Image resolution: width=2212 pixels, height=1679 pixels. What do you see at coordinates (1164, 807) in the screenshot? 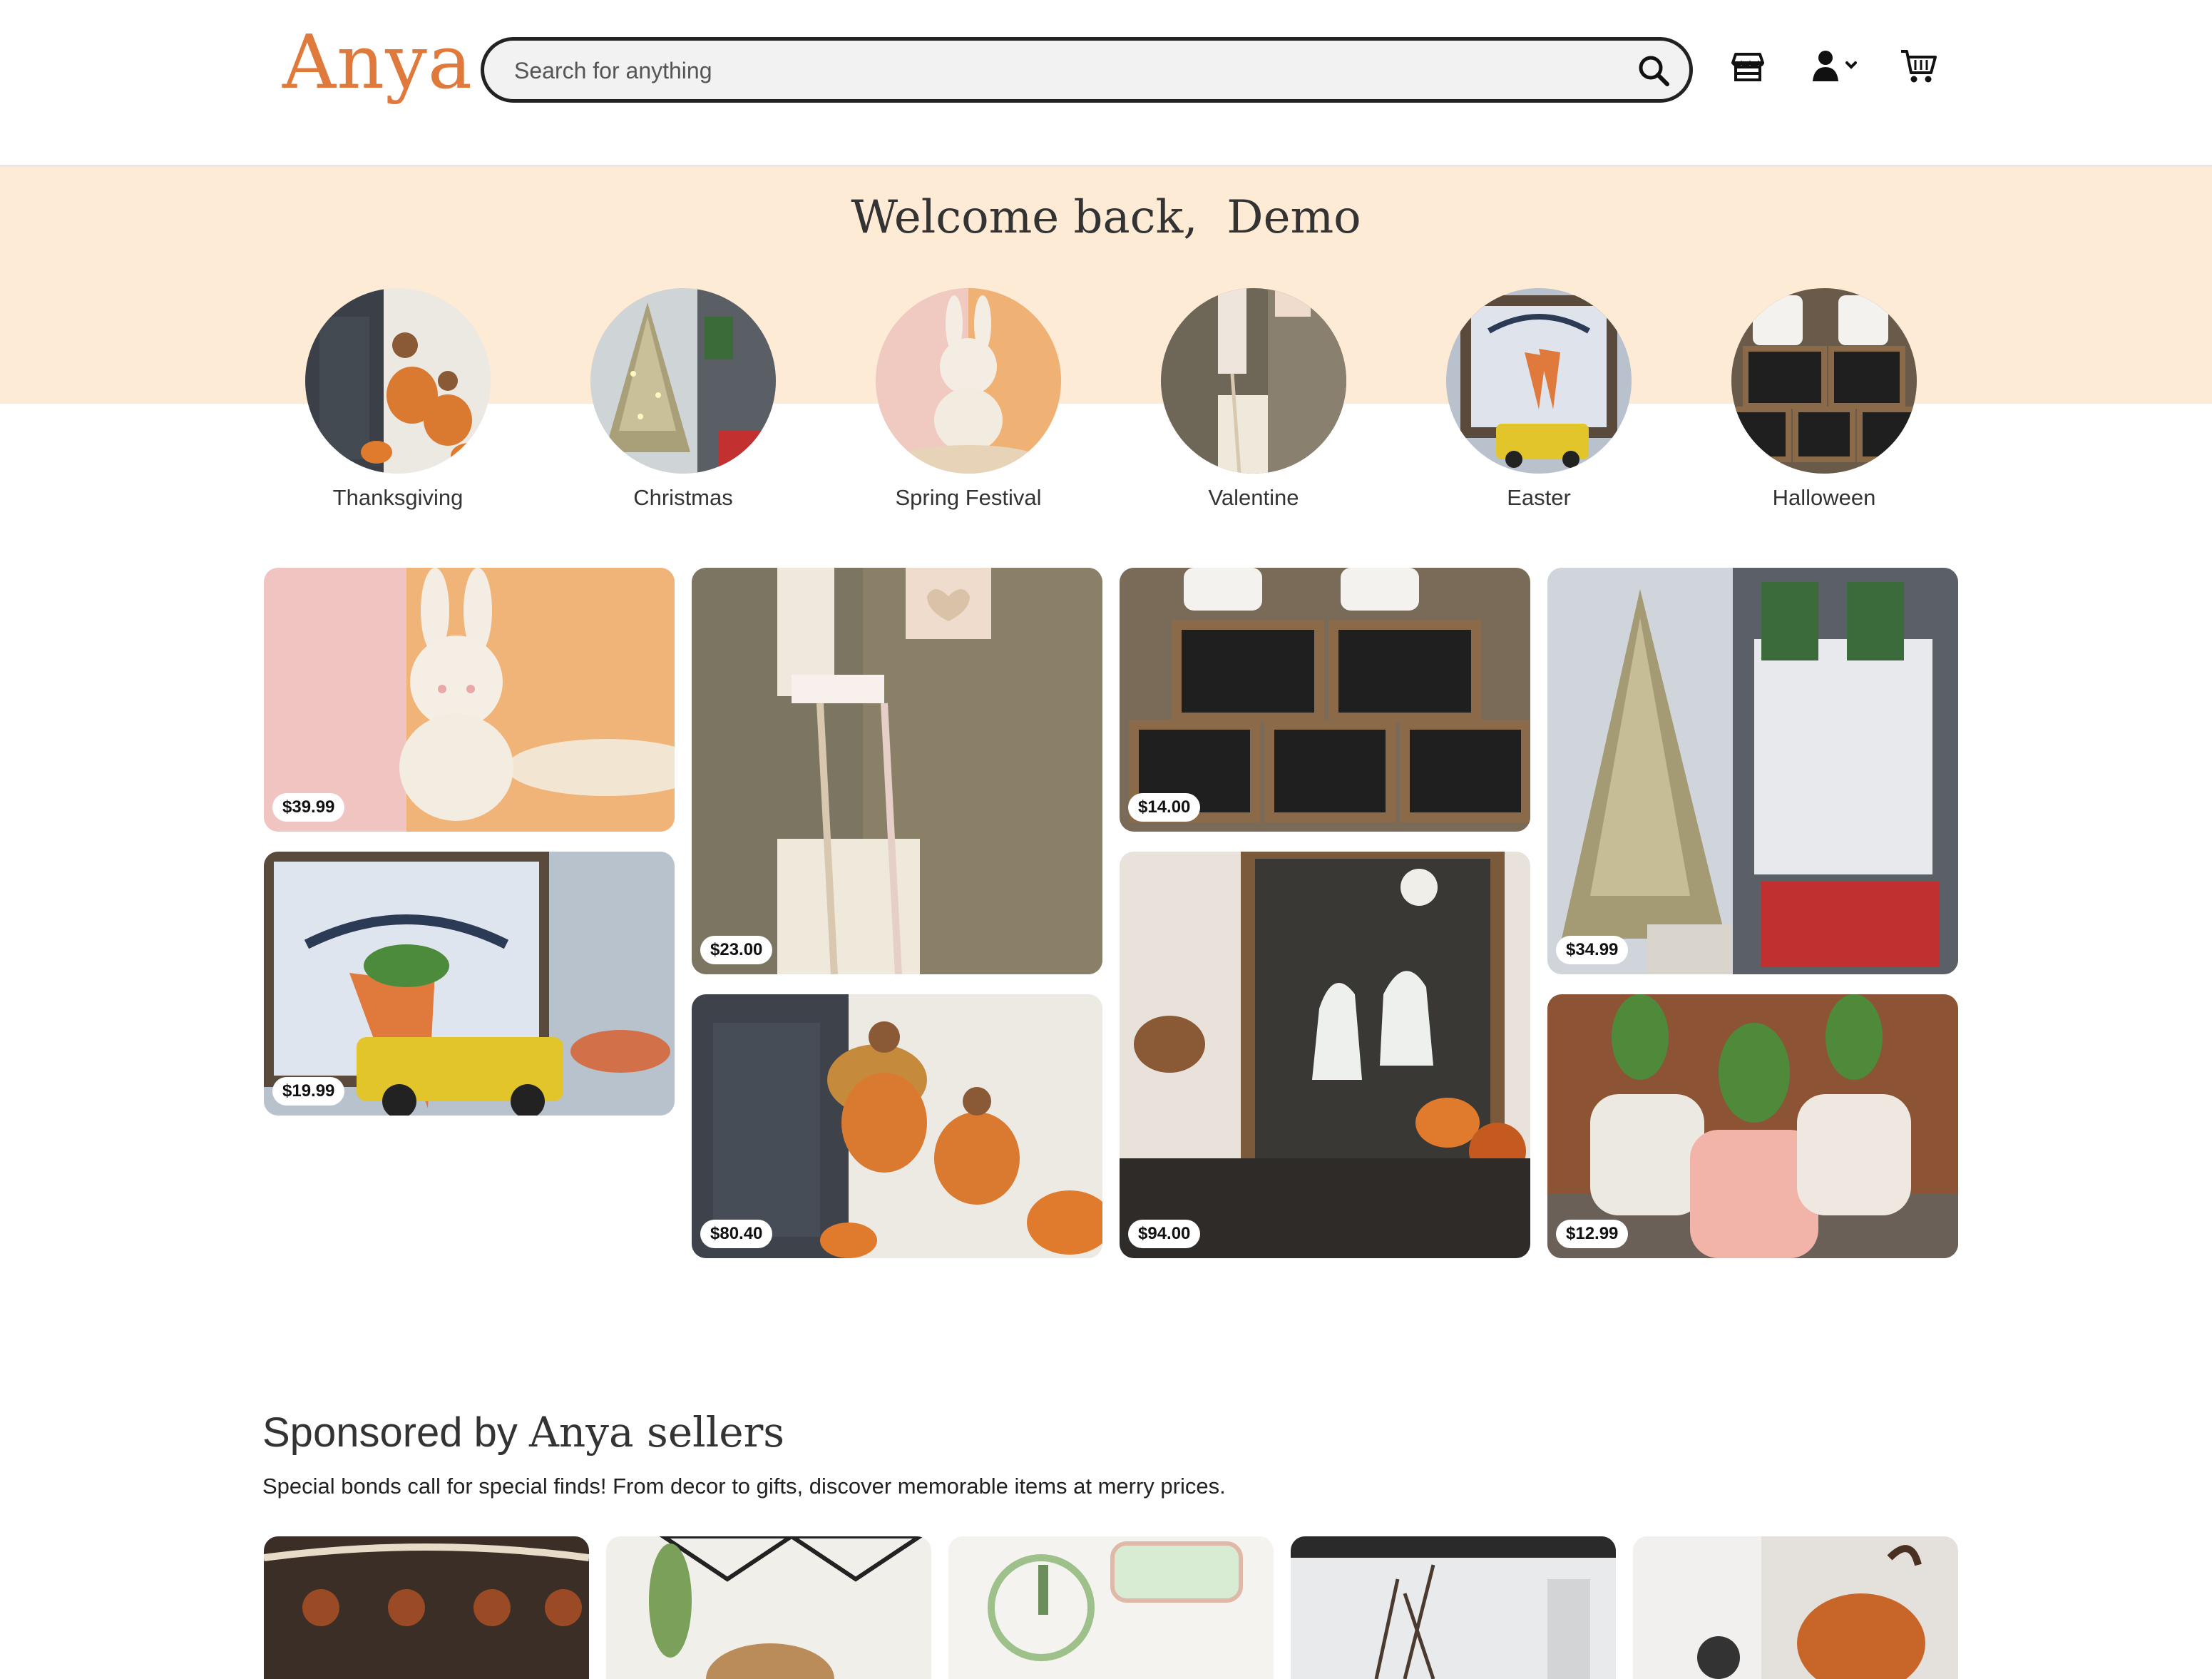
I see `price-badge: $14.00` at bounding box center [1164, 807].